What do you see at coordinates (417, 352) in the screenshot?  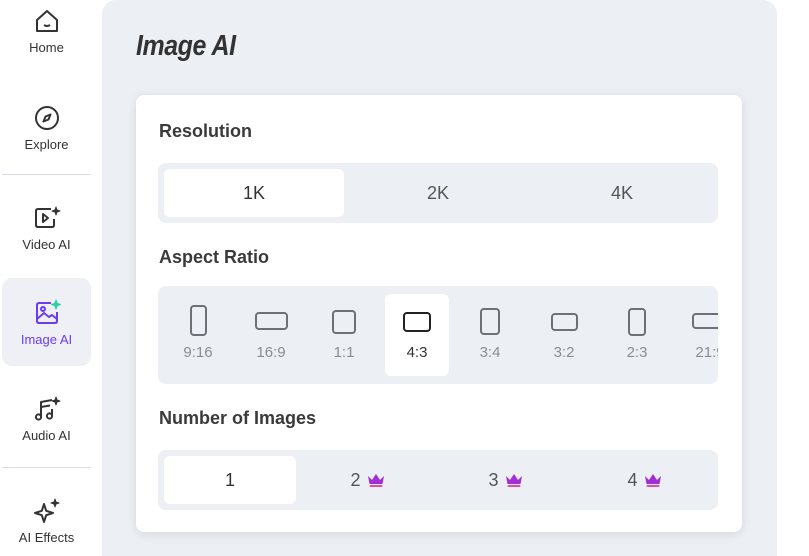 I see `aspect-ratio-label: 4:3` at bounding box center [417, 352].